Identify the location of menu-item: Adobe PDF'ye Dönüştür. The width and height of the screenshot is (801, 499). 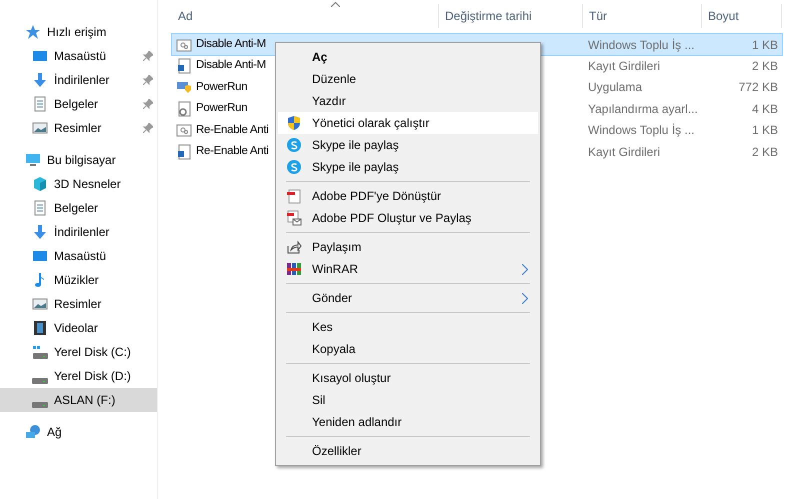
(408, 196).